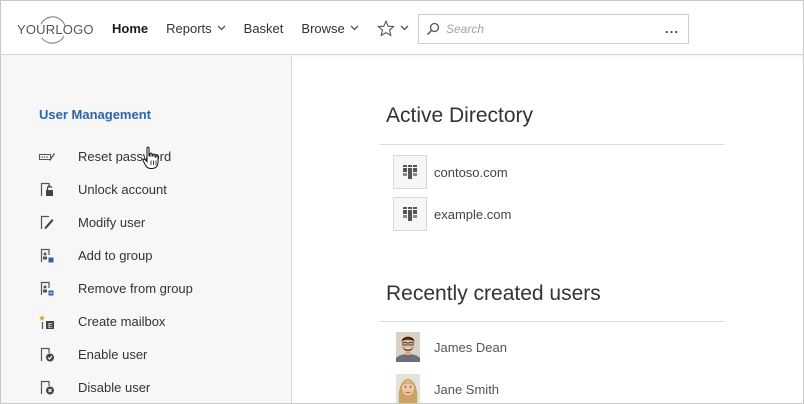  Describe the element at coordinates (116, 156) in the screenshot. I see `sidebar-item-reset-password: Reset password` at that location.